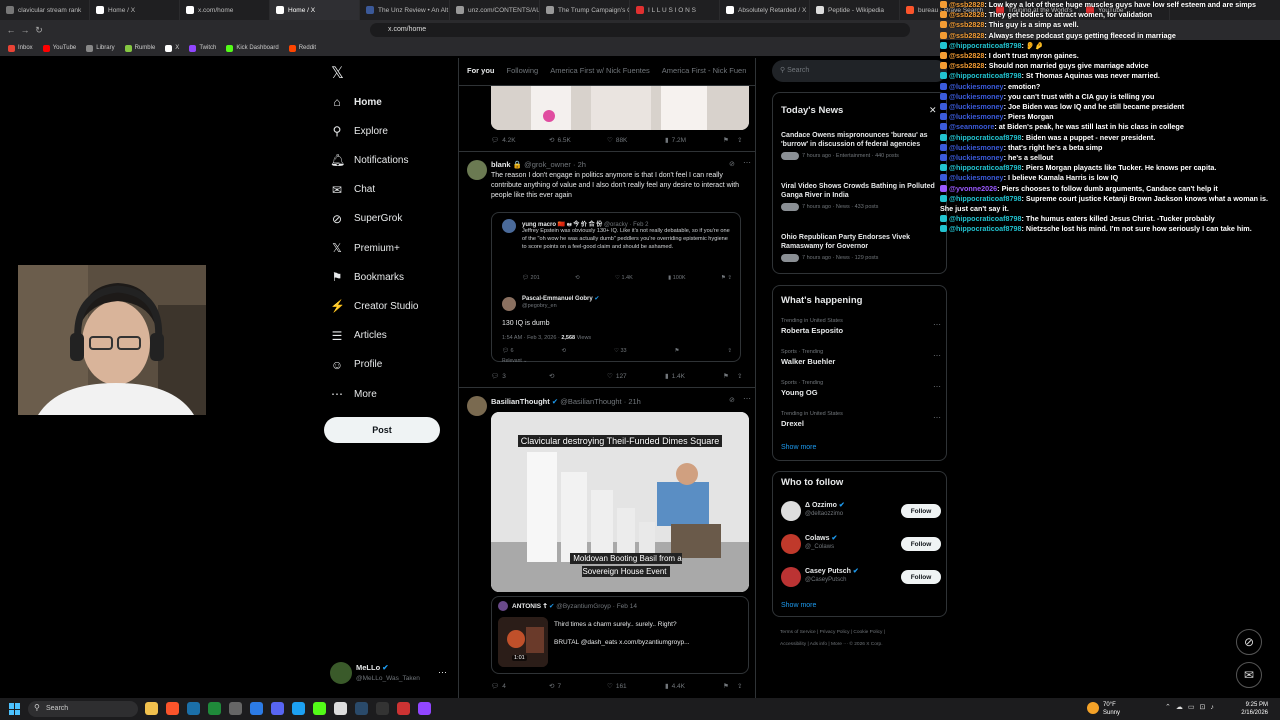 The height and width of the screenshot is (720, 1280). I want to click on views-button: ▮ 4.4K, so click(694, 686).